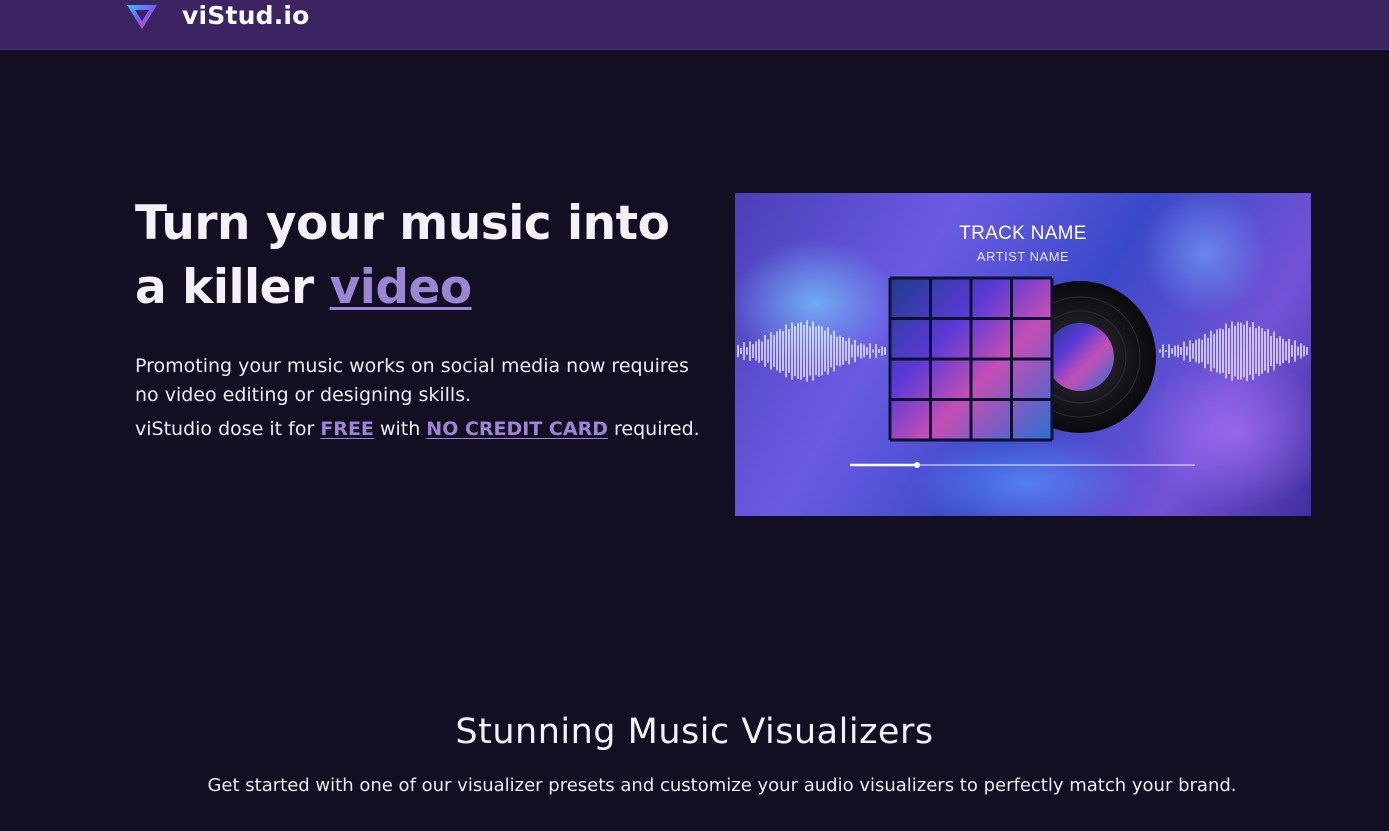 This screenshot has height=831, width=1389. What do you see at coordinates (1023, 256) in the screenshot?
I see `artist-name-label: ARTIST NAME` at bounding box center [1023, 256].